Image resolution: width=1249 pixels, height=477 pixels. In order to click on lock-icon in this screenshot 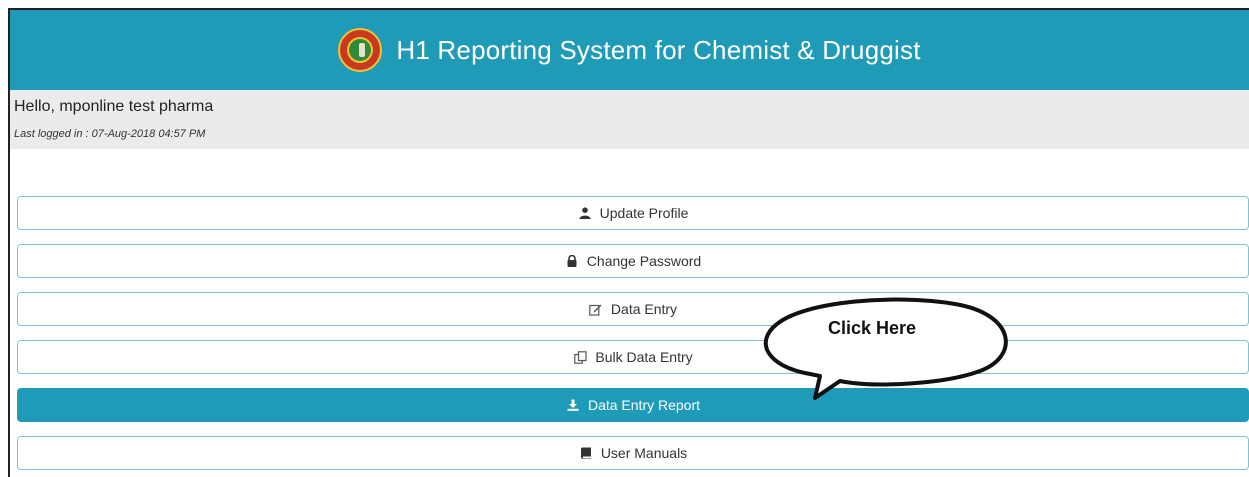, I will do `click(572, 261)`.